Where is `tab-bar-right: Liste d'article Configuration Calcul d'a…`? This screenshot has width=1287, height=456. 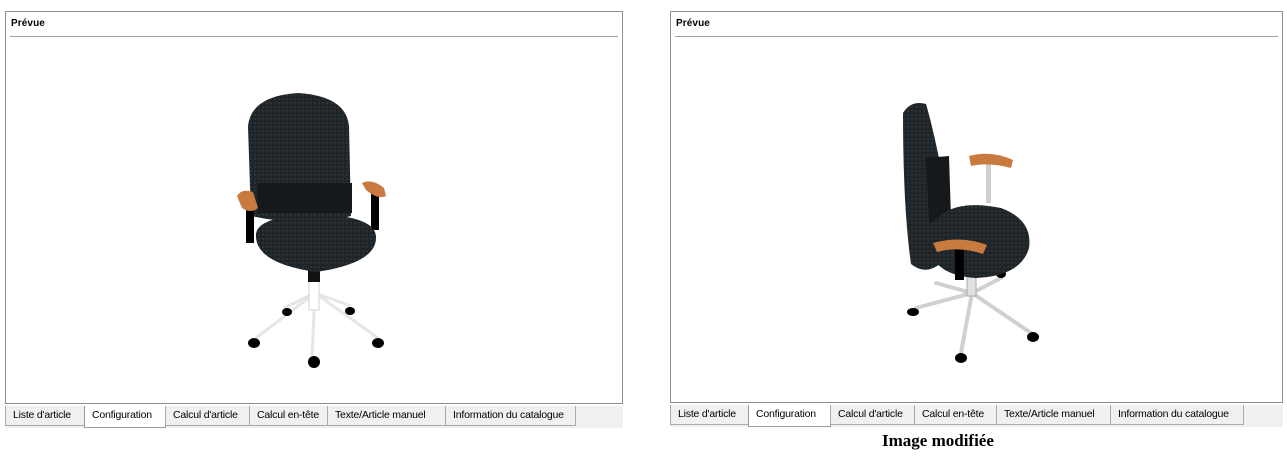 tab-bar-right: Liste d'article Configuration Calcul d'a… is located at coordinates (976, 416).